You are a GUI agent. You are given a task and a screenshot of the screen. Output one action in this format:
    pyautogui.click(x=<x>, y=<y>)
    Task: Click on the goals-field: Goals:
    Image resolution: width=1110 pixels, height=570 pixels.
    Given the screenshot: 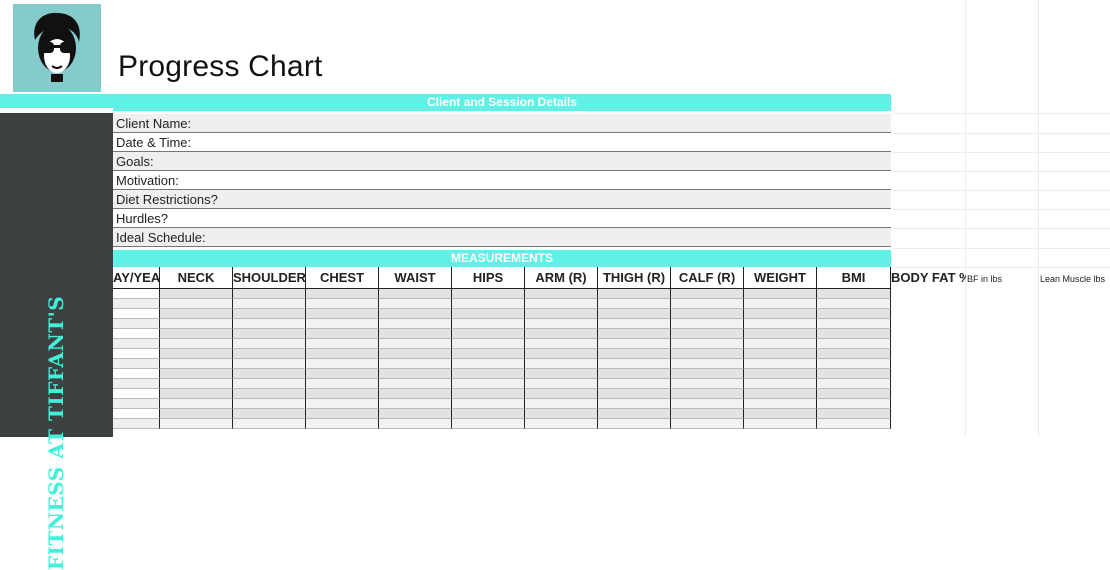 What is the action you would take?
    pyautogui.click(x=502, y=161)
    